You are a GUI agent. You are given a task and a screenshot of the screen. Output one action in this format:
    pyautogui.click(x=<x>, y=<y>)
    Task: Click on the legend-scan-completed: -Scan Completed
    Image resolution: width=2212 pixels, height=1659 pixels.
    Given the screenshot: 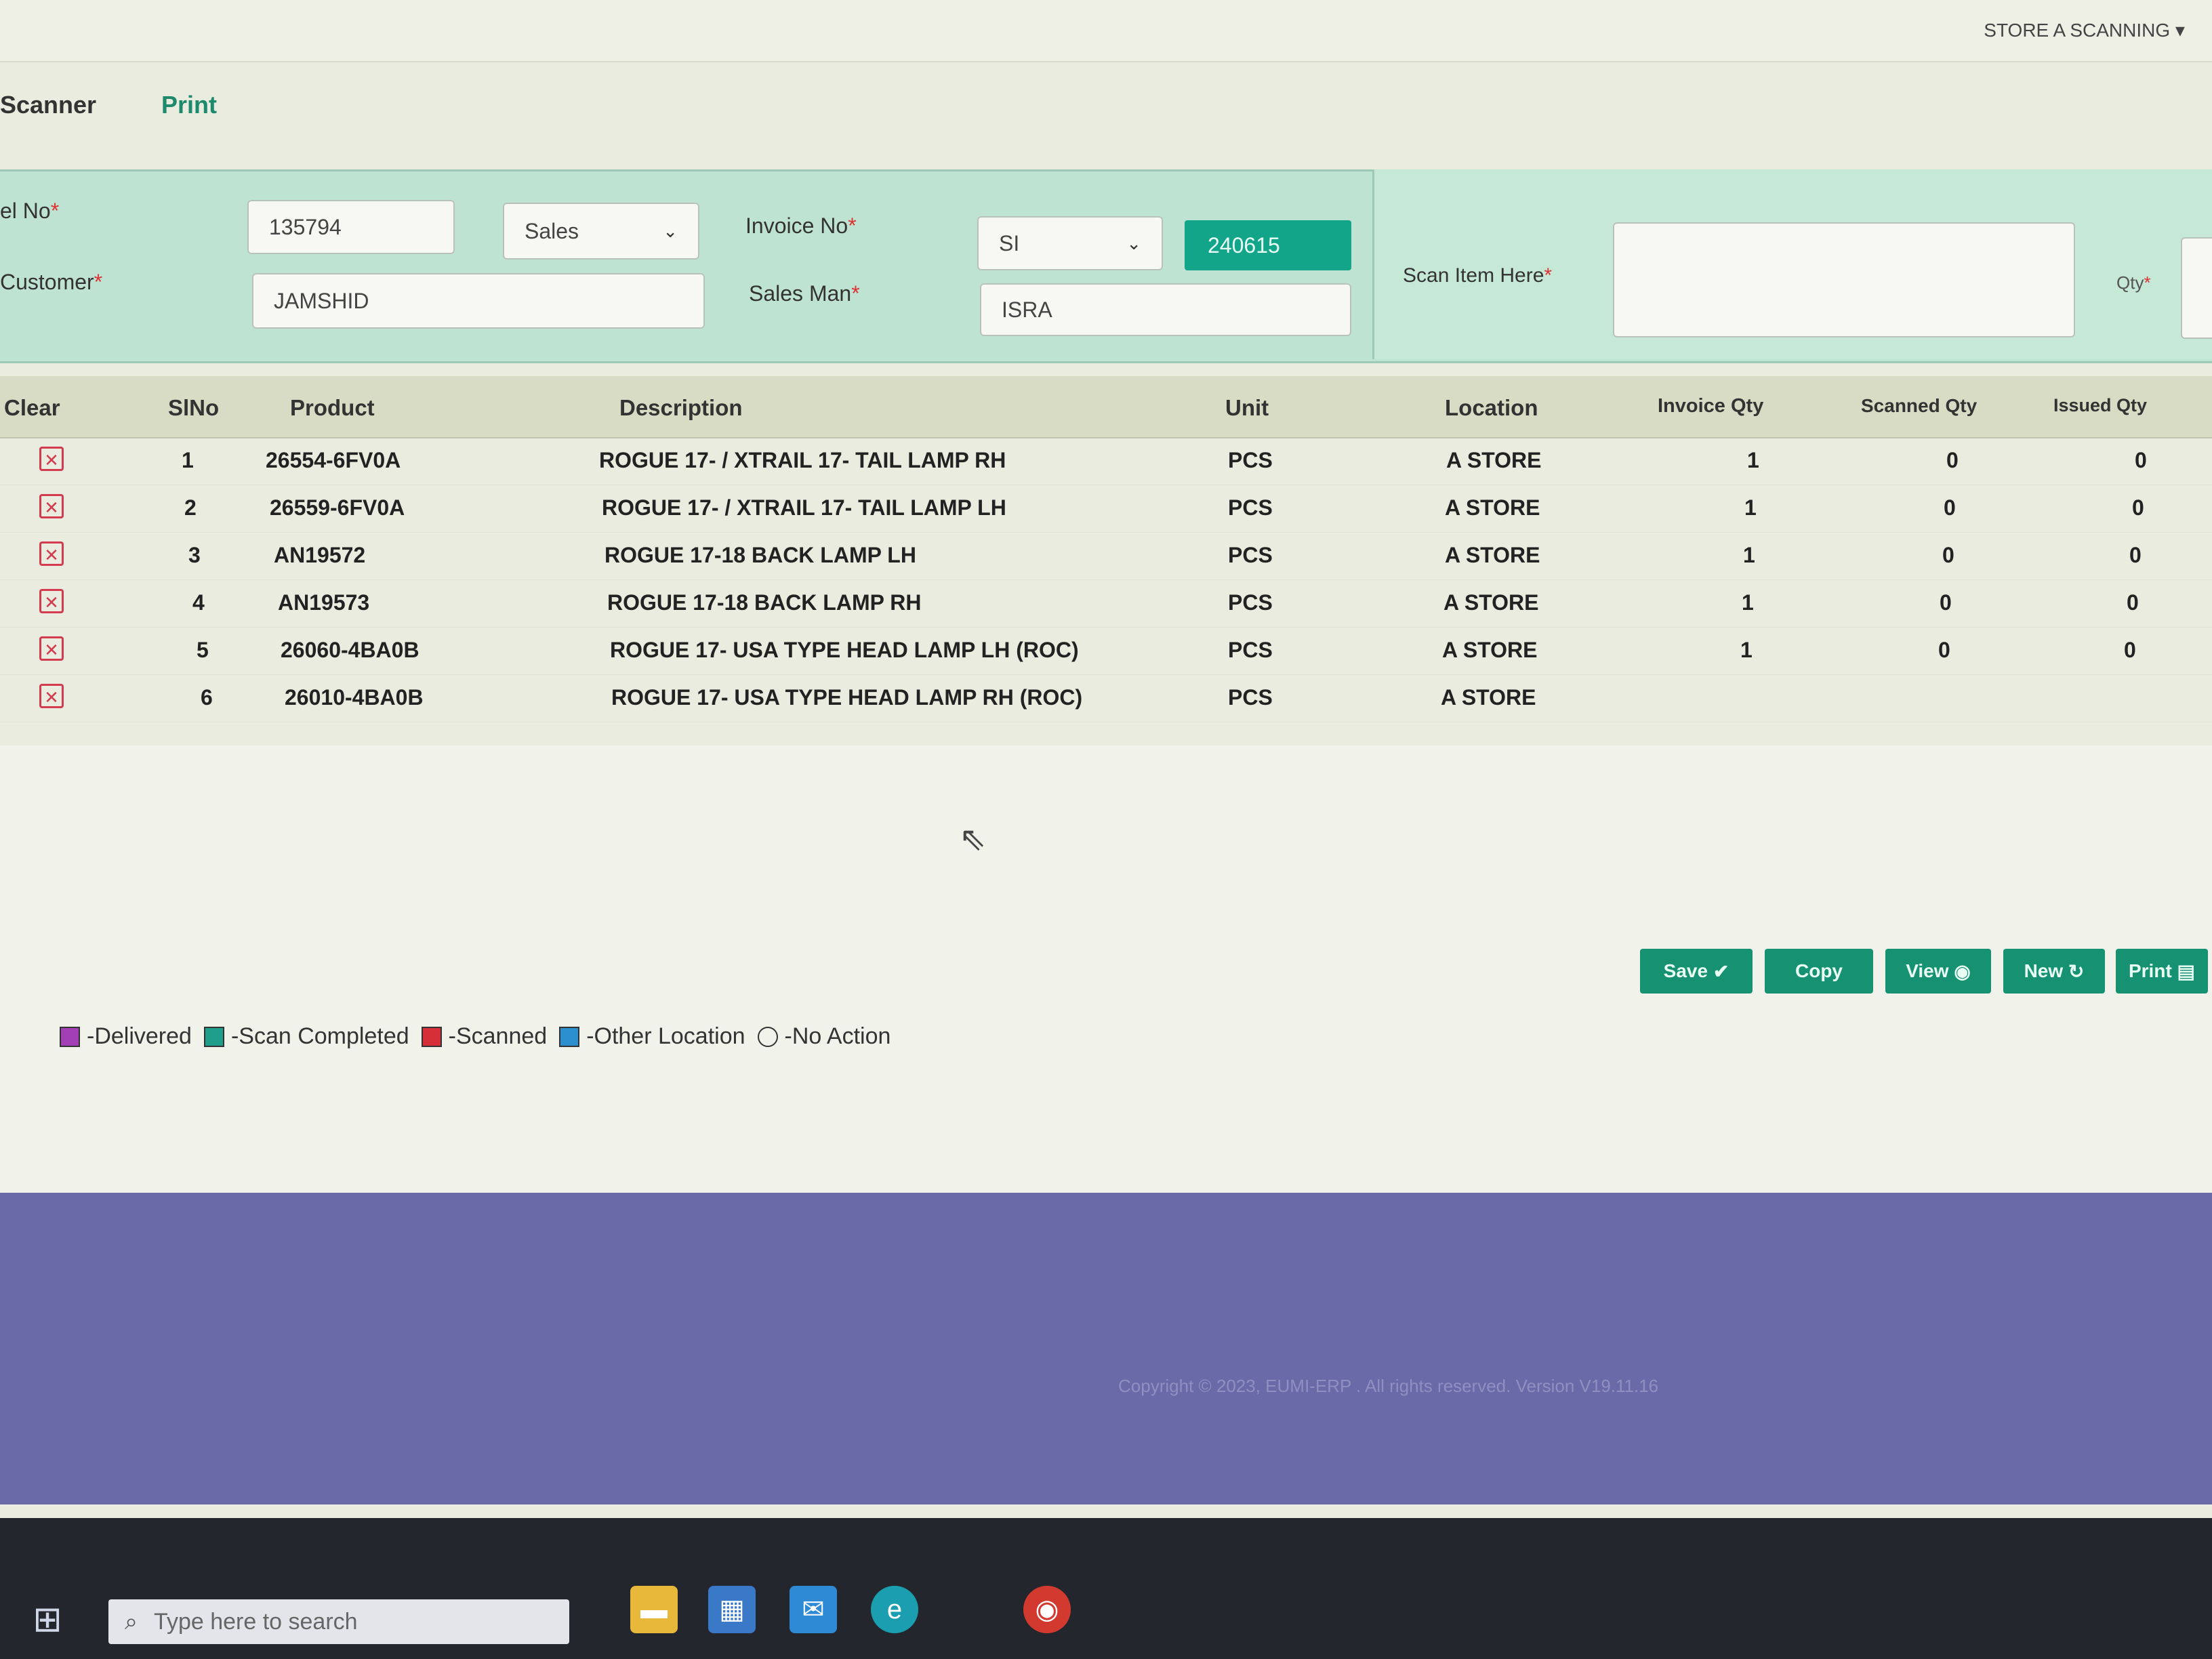 What is the action you would take?
    pyautogui.click(x=319, y=1036)
    